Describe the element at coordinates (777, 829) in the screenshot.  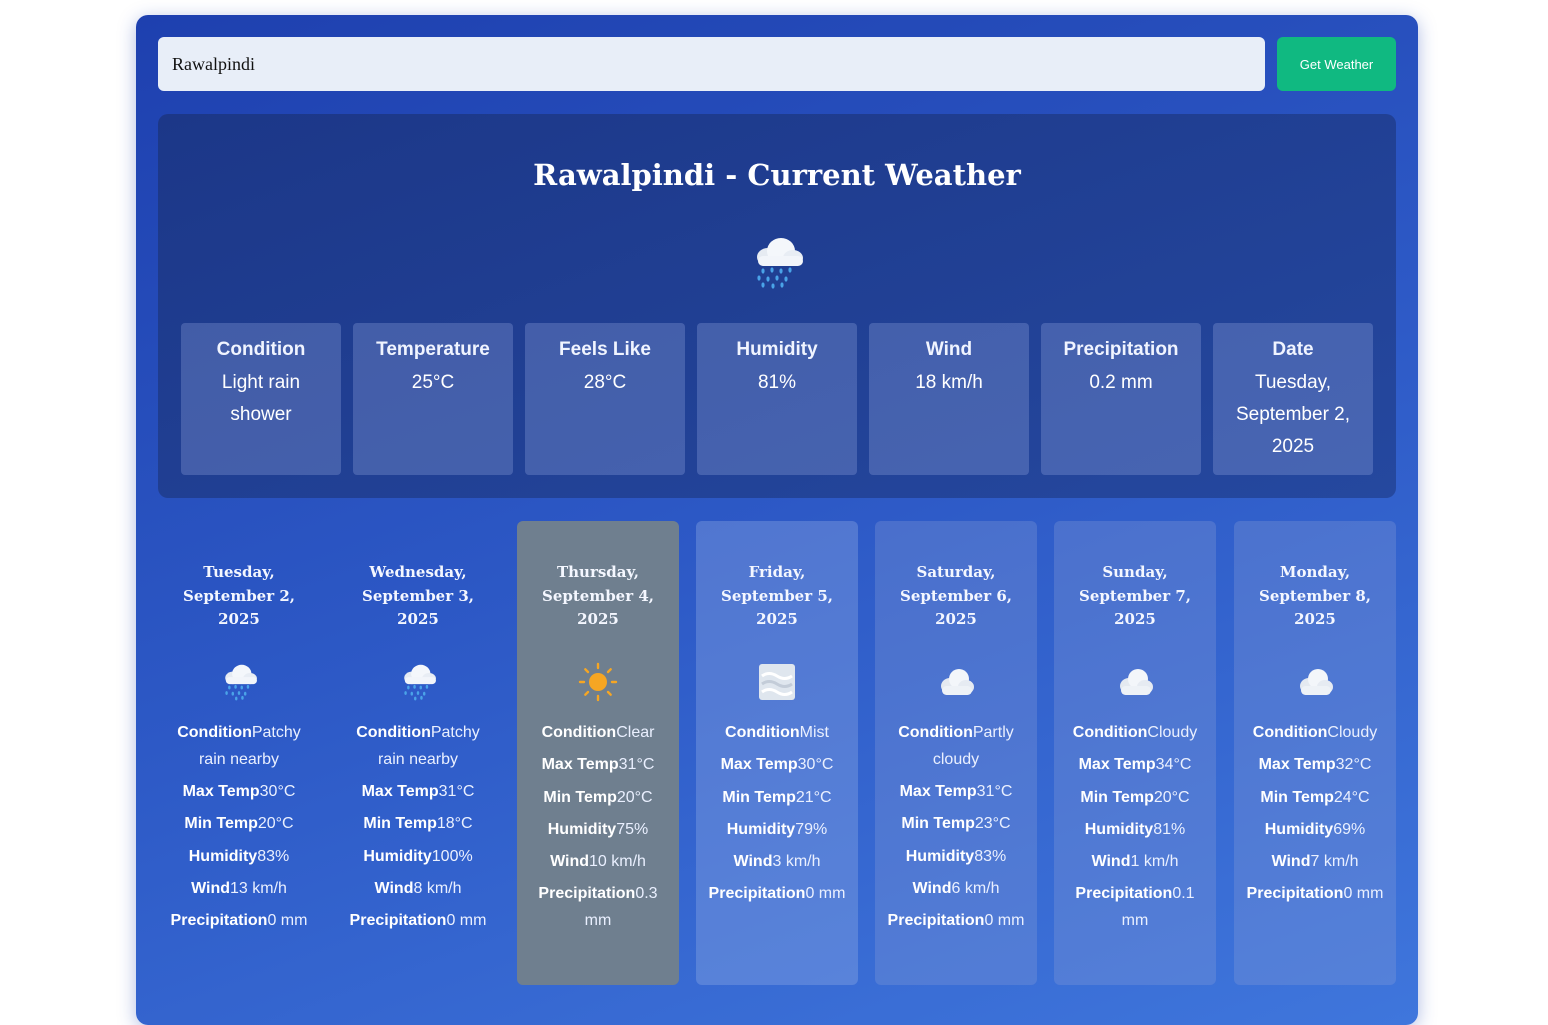
I see `detail-humidity: Humidity79%` at that location.